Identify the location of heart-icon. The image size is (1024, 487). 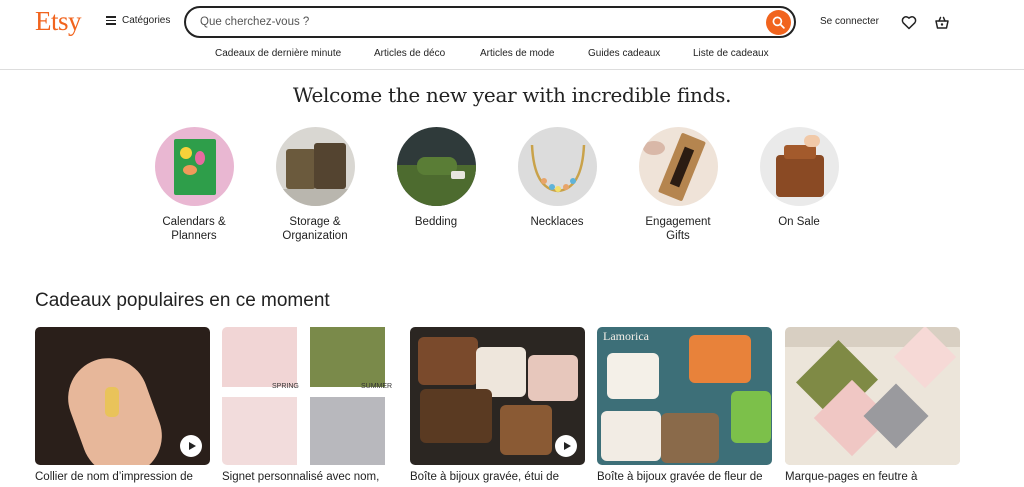
(909, 22).